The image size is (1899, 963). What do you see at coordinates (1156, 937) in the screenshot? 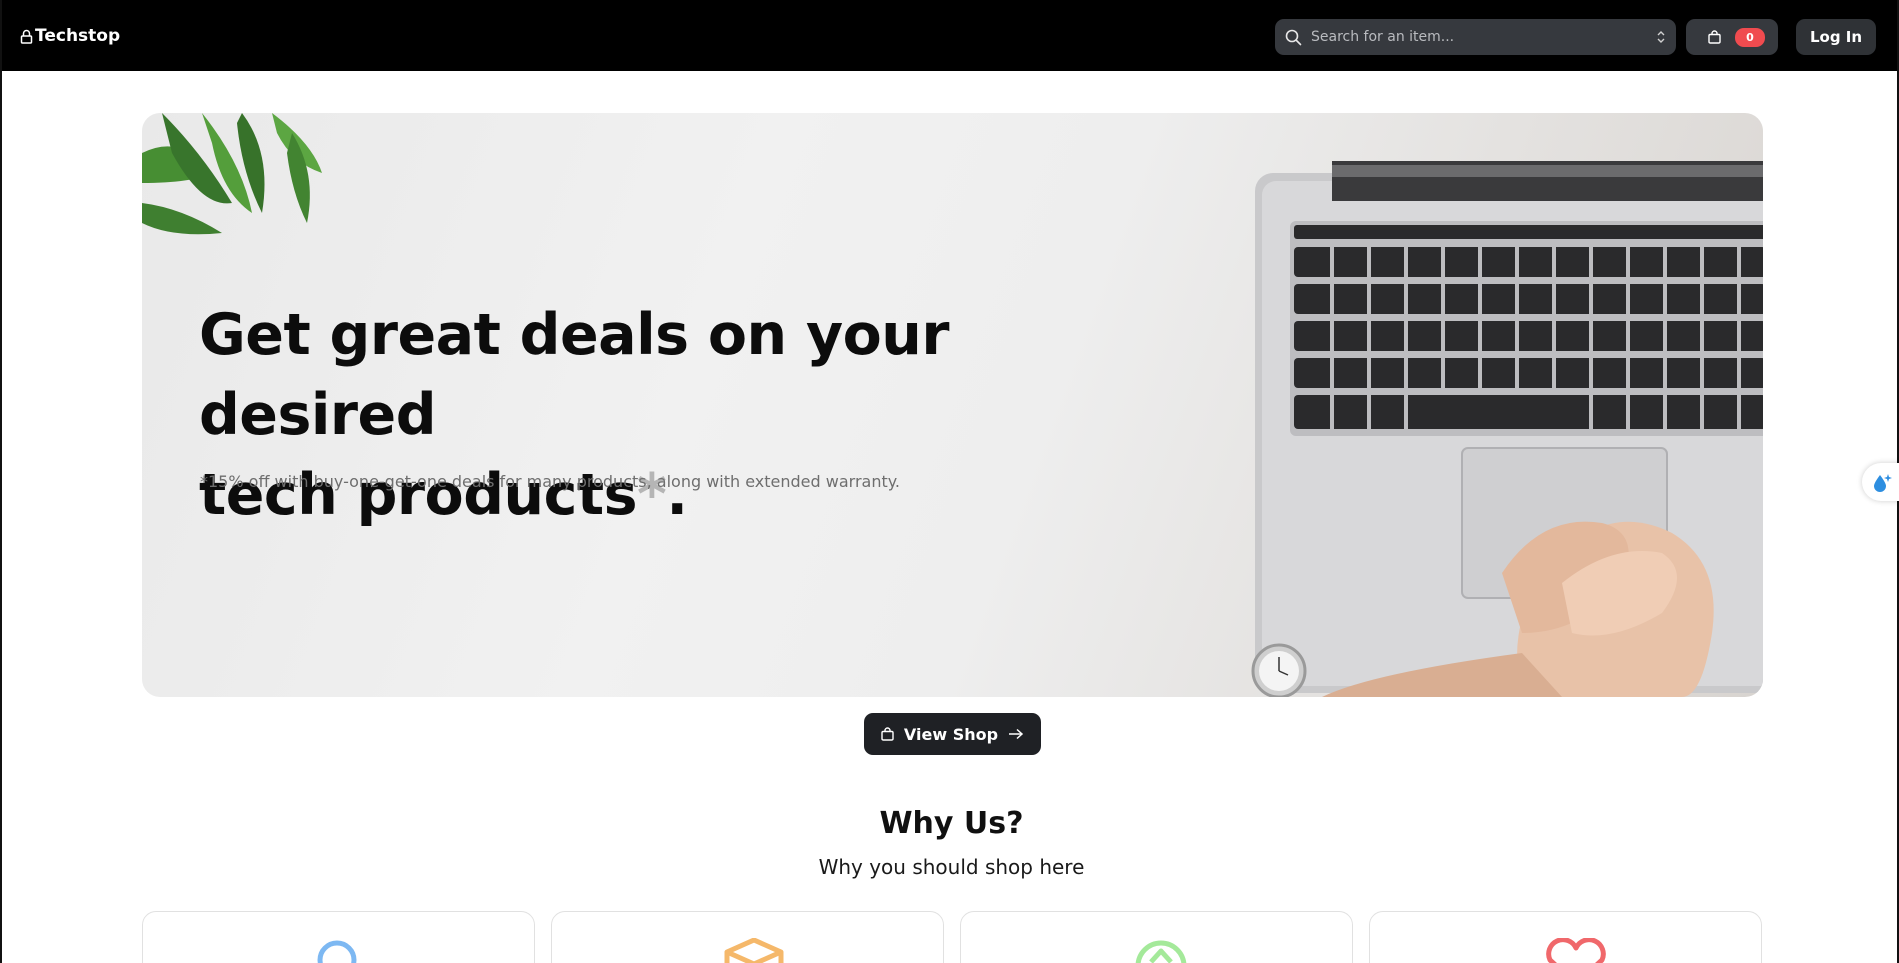
I see `feature-card-upload` at bounding box center [1156, 937].